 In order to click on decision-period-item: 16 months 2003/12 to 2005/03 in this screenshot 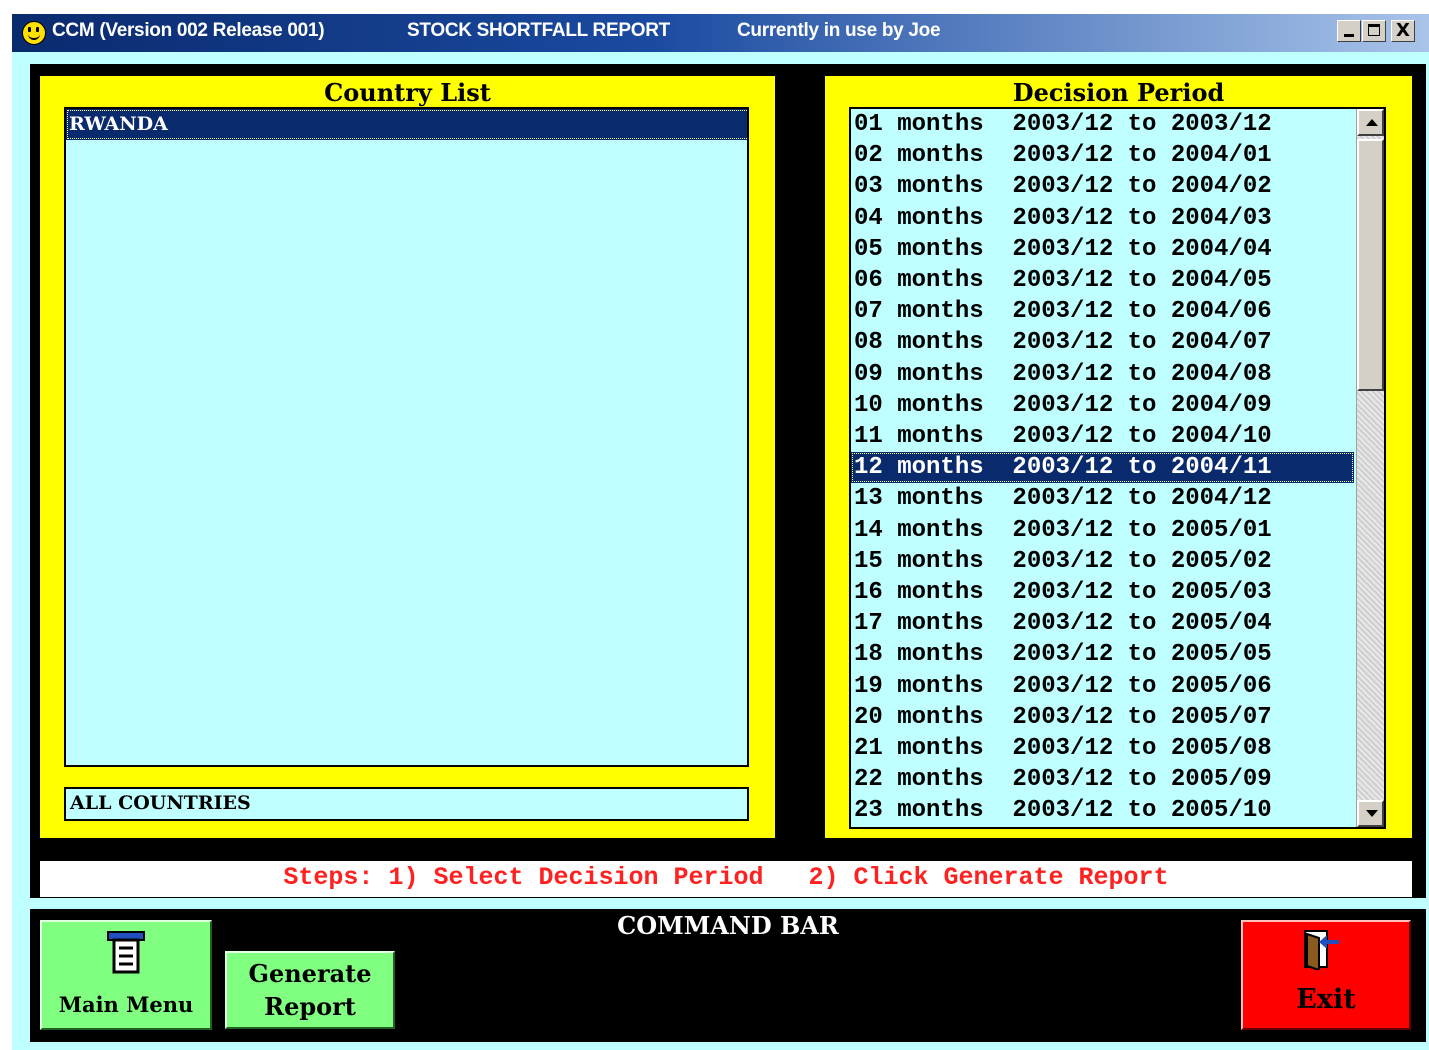, I will do `click(1102, 592)`.